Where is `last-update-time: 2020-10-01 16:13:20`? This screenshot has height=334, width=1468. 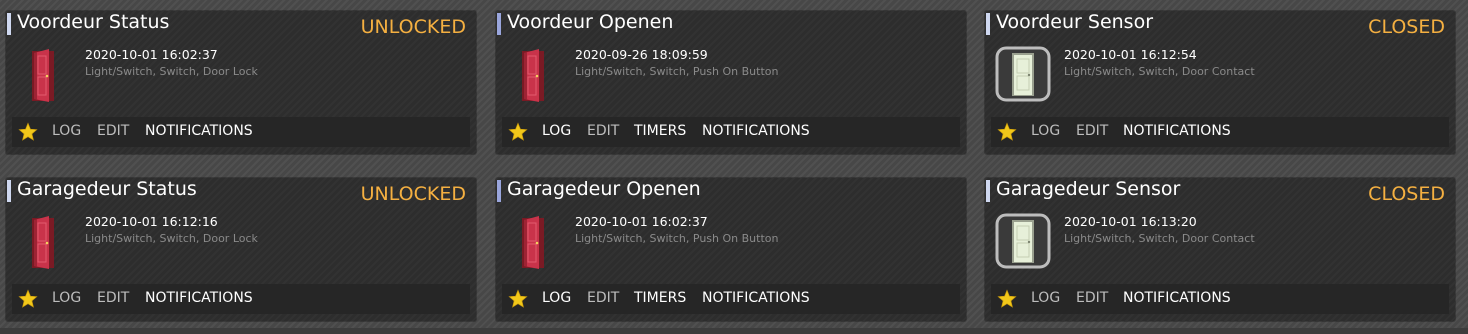 last-update-time: 2020-10-01 16:13:20 is located at coordinates (1130, 221).